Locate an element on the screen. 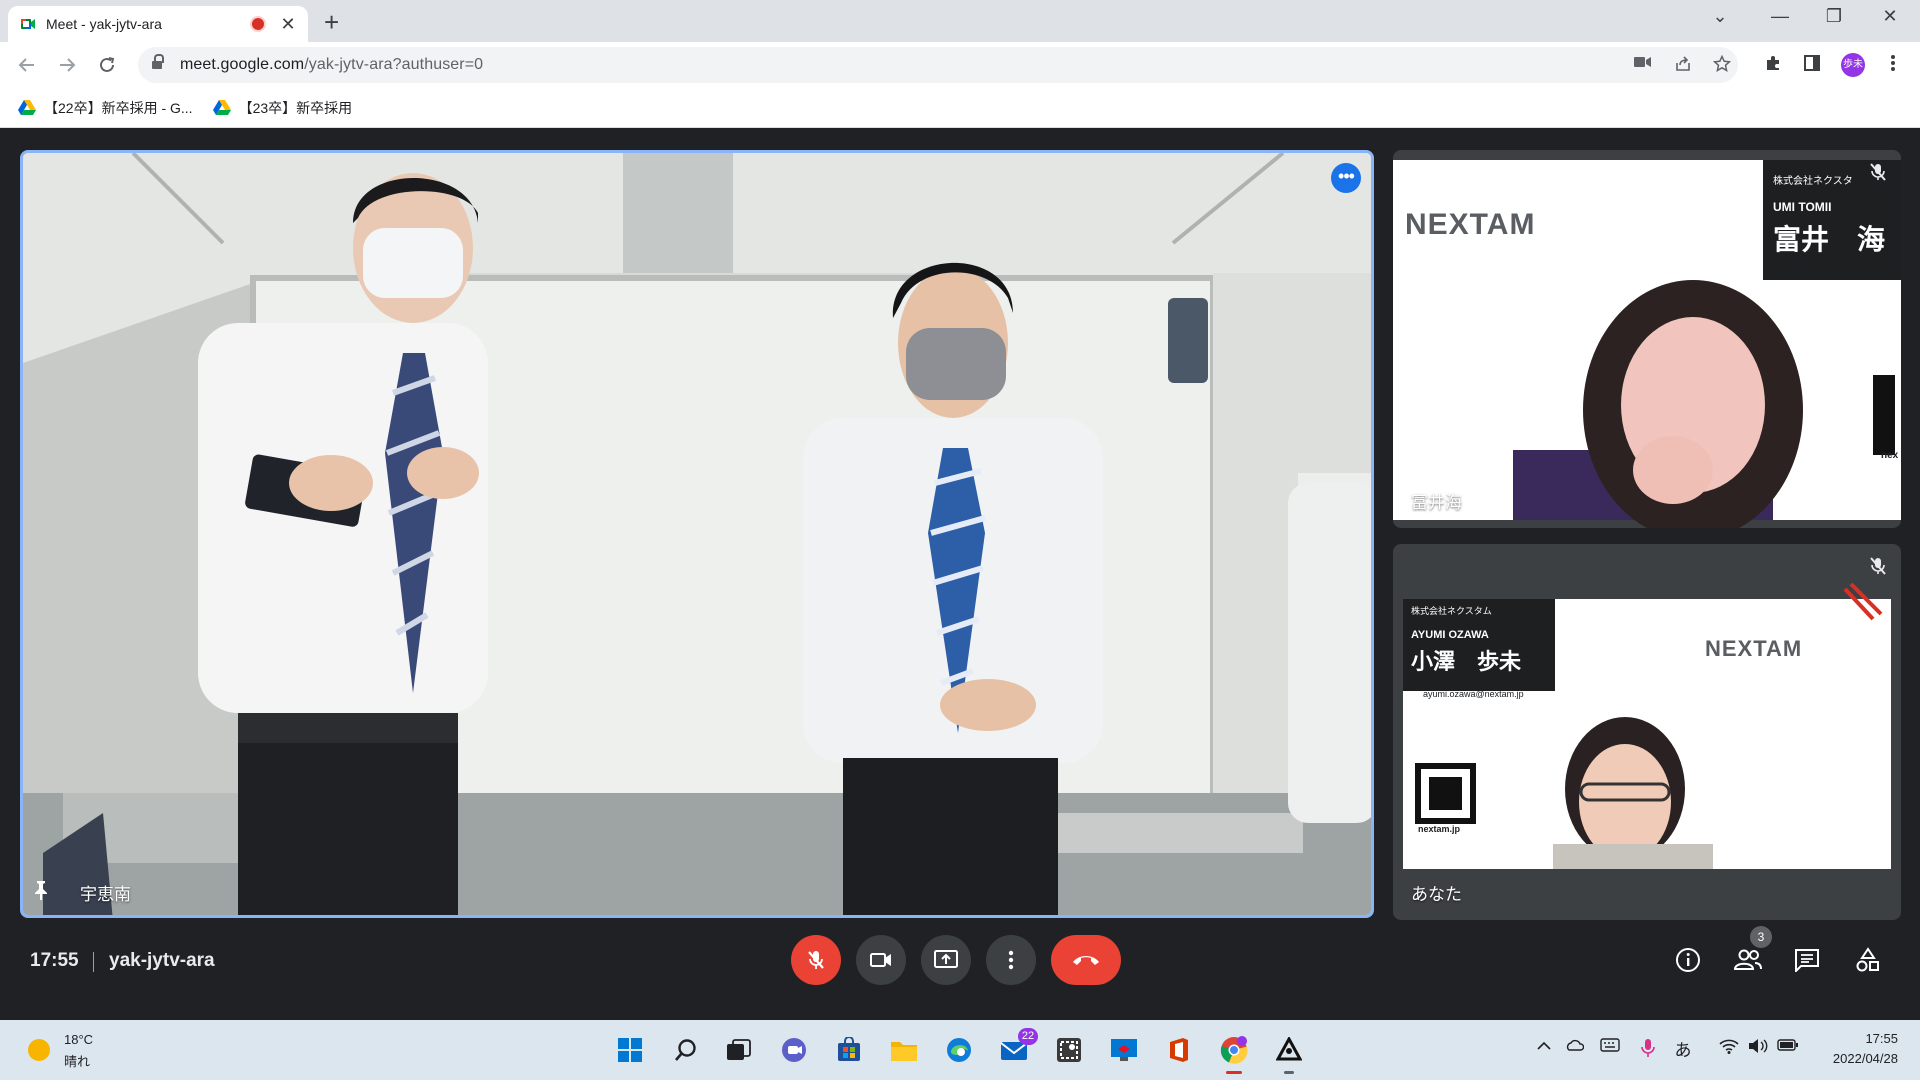 The height and width of the screenshot is (1080, 1920). card-kanji: 小澤 歩未 is located at coordinates (1466, 661).